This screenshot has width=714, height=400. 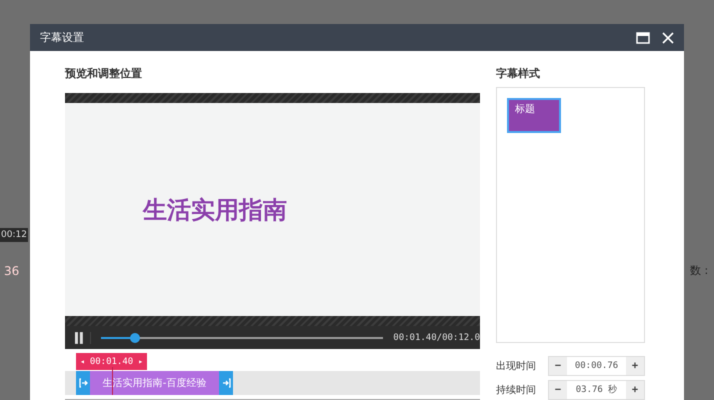 I want to click on time-display: 00:01.40/00:12.0, so click(x=436, y=337).